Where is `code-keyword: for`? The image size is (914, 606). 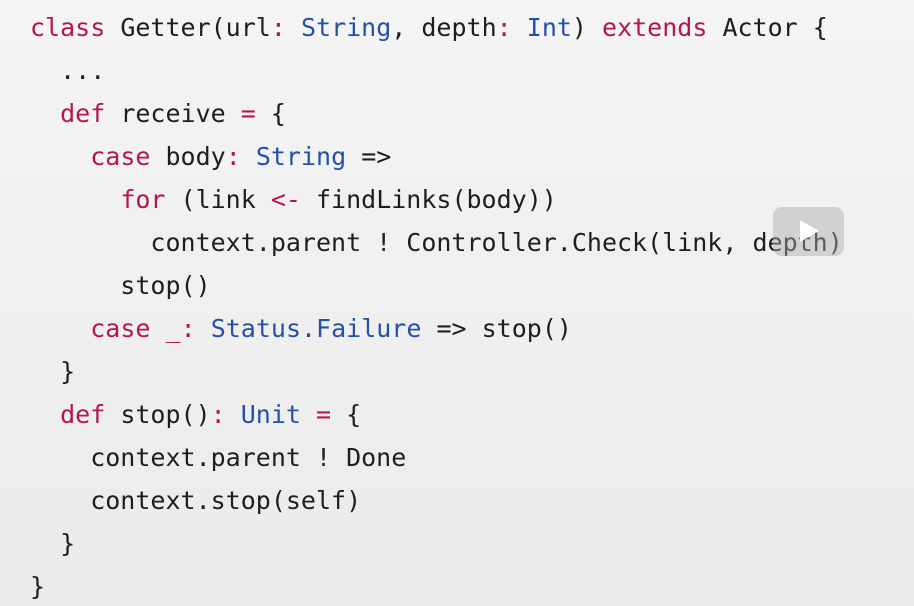
code-keyword: for is located at coordinates (143, 199).